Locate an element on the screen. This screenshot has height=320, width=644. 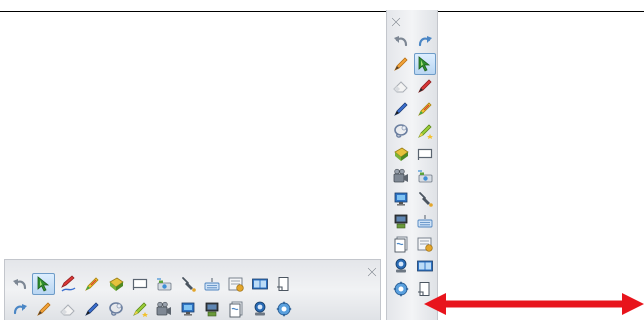
vertical-tool-grid is located at coordinates (413, 165).